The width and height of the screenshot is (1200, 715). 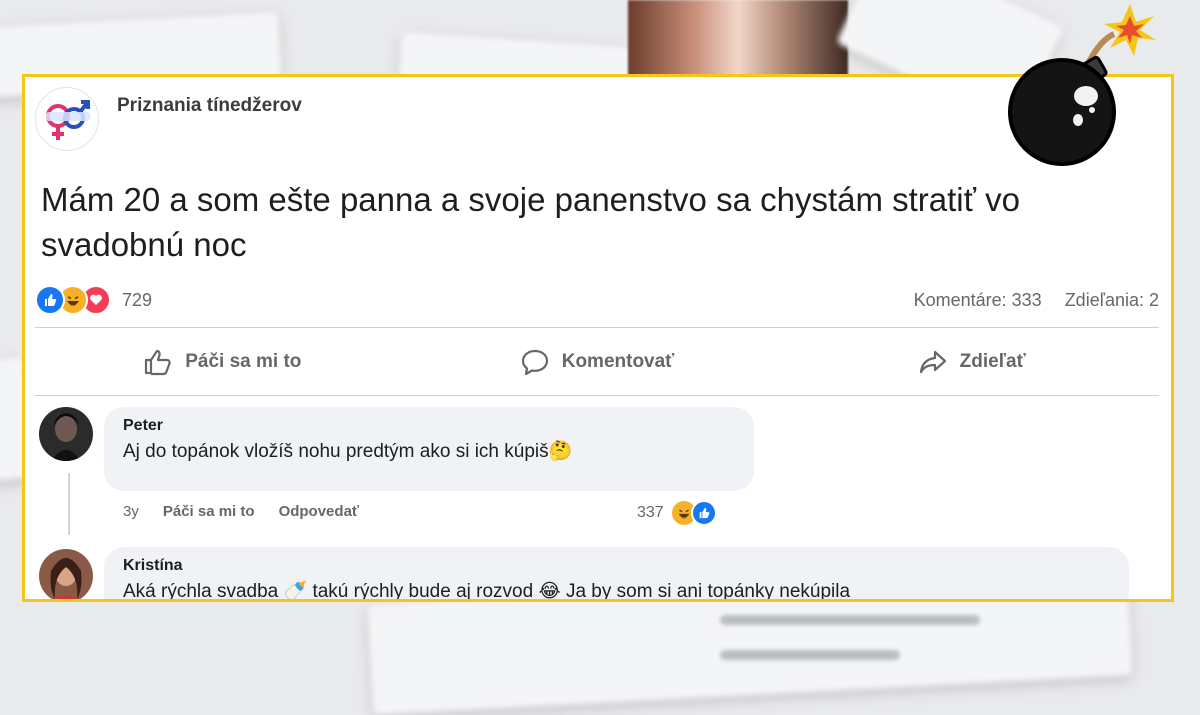 What do you see at coordinates (677, 513) in the screenshot?
I see `comment-reactions: 337` at bounding box center [677, 513].